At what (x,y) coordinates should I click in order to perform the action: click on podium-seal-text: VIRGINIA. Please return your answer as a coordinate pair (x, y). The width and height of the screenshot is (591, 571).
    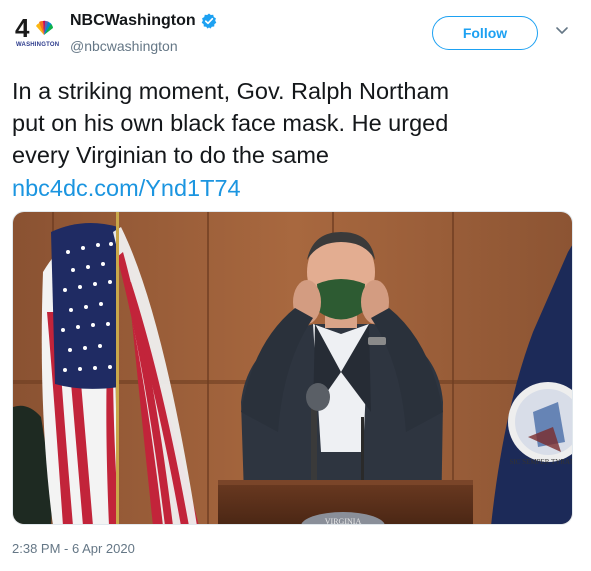
    Looking at the image, I should click on (343, 521).